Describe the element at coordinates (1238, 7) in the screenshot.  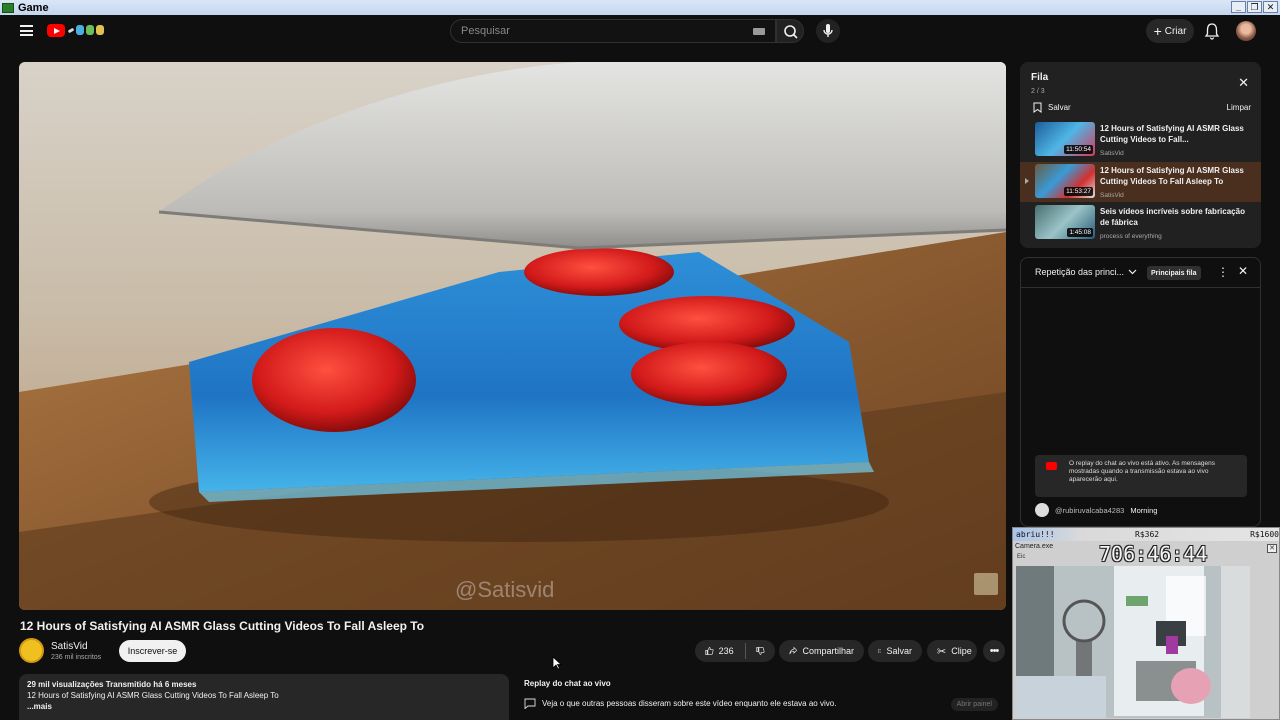
I see `minimize-button: _` at that location.